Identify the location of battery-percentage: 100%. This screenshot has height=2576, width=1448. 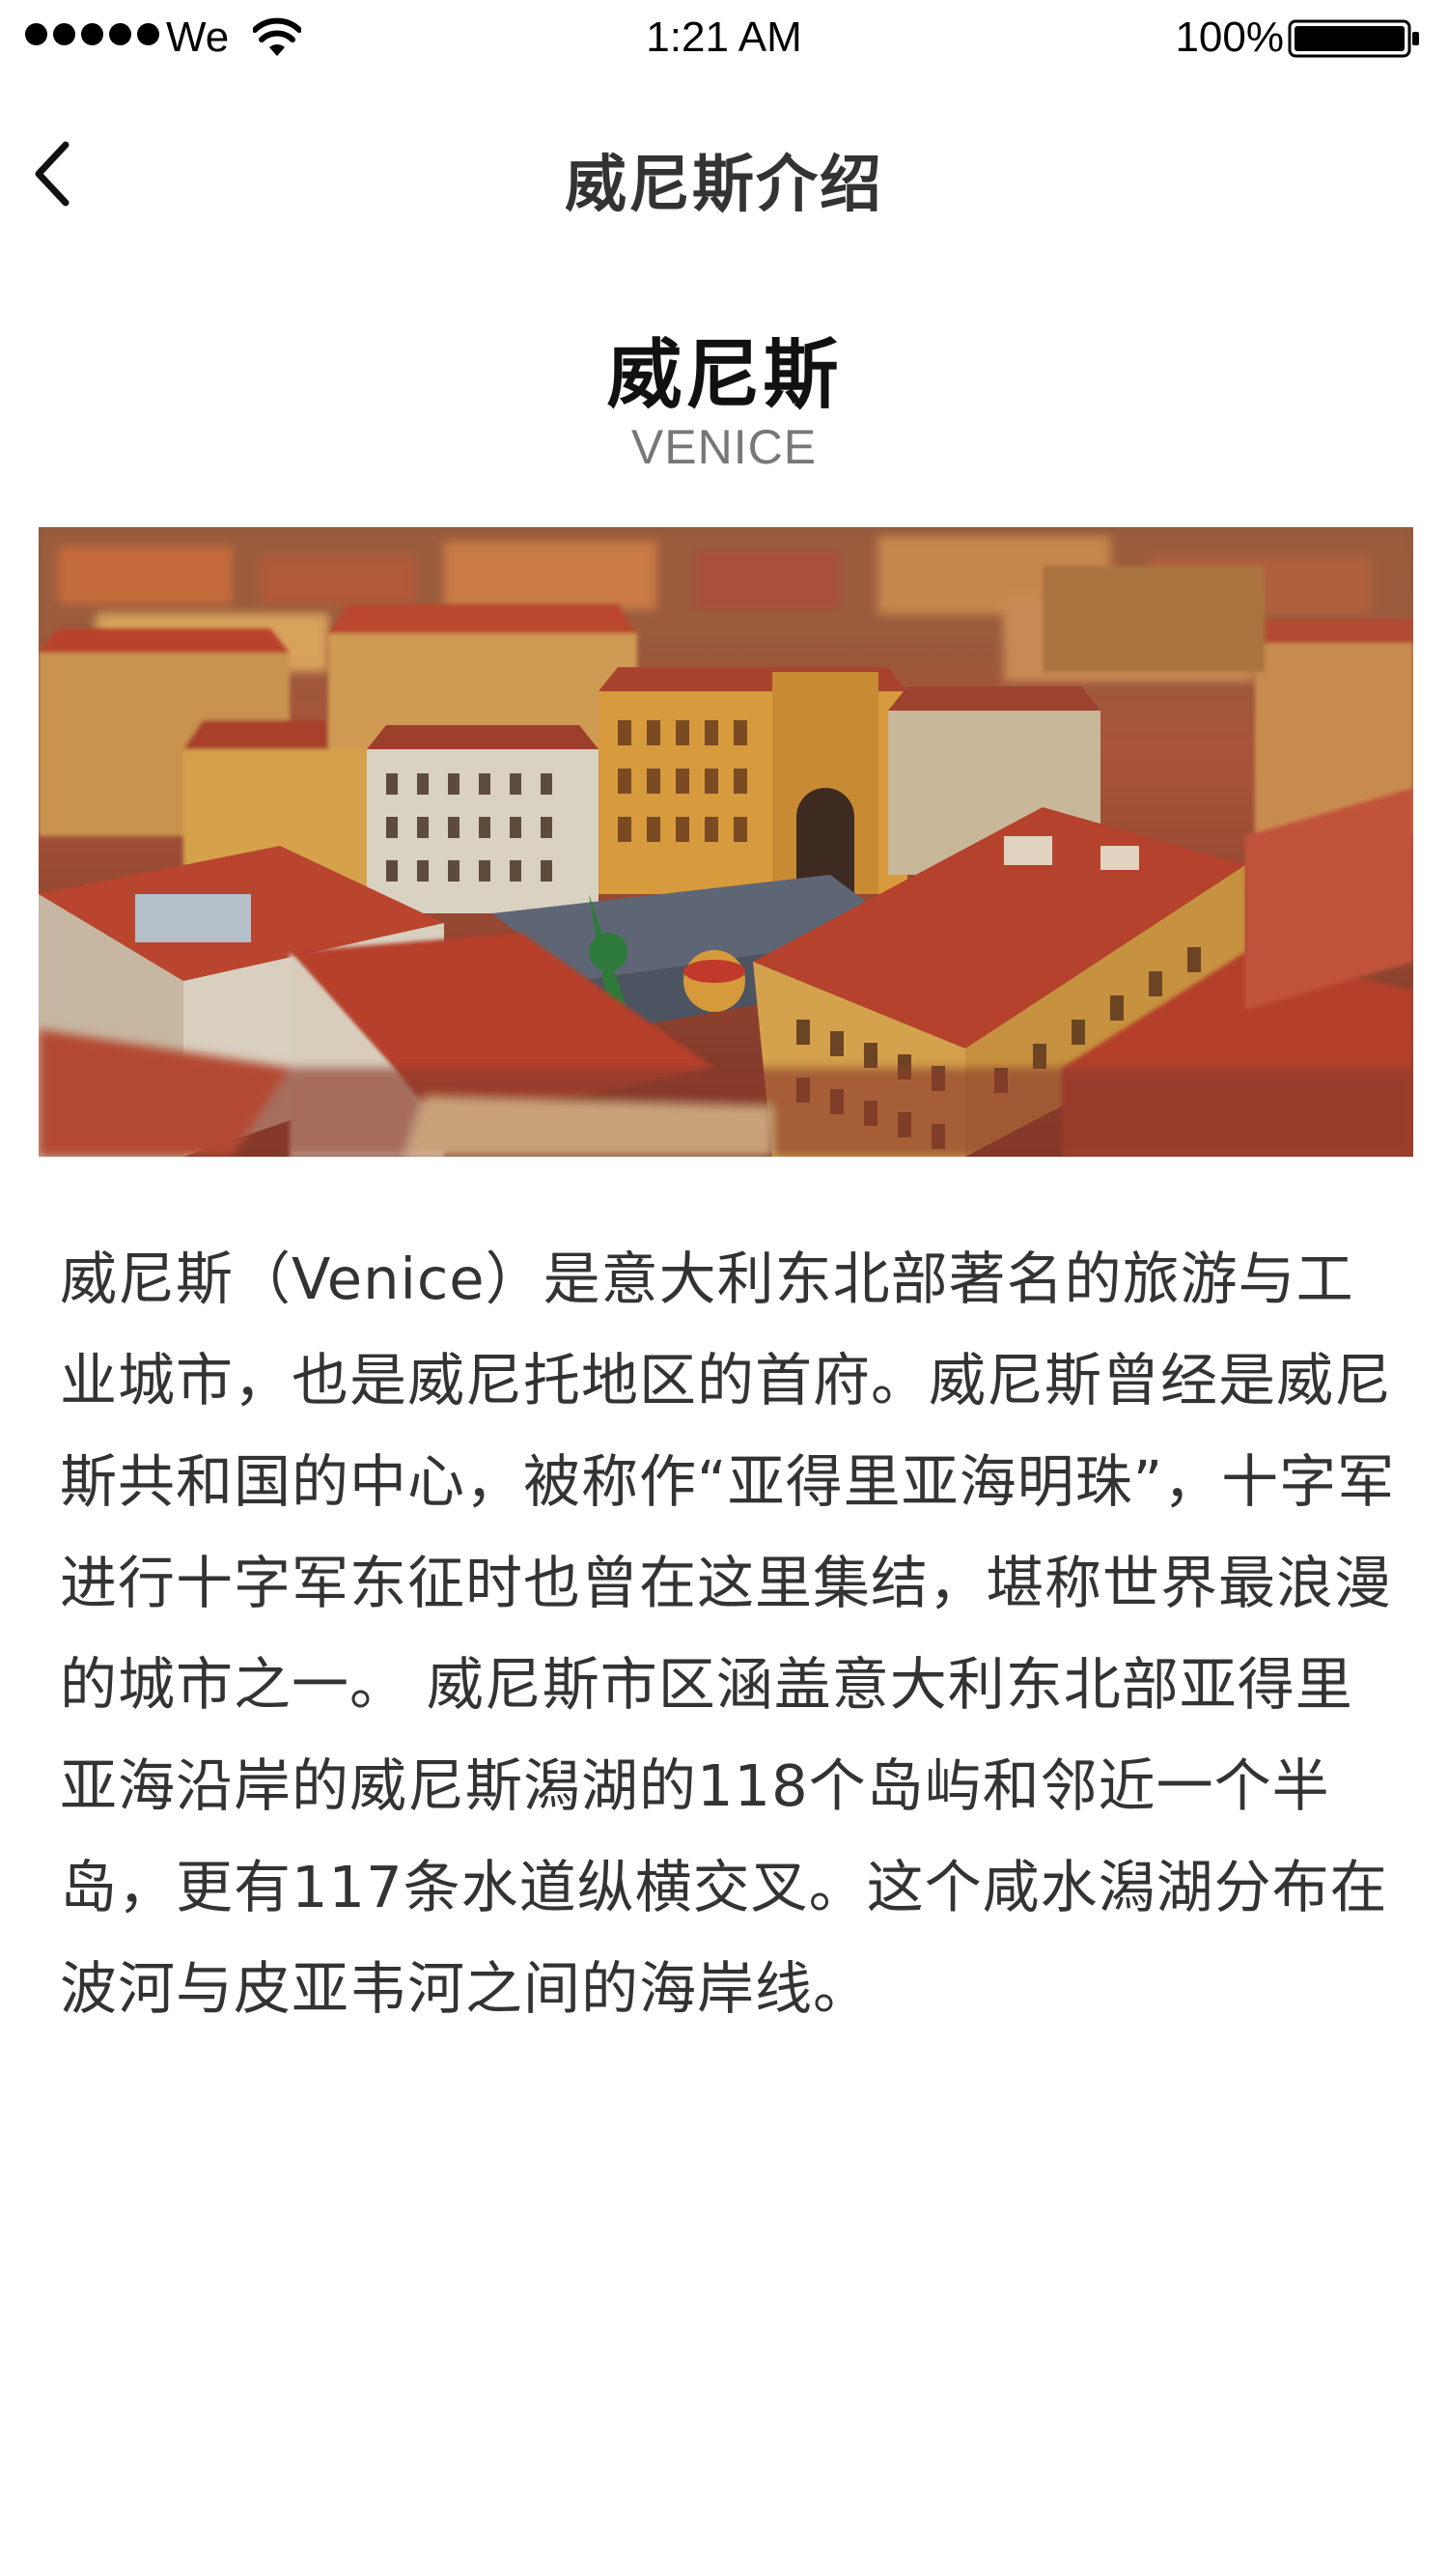
(1229, 37).